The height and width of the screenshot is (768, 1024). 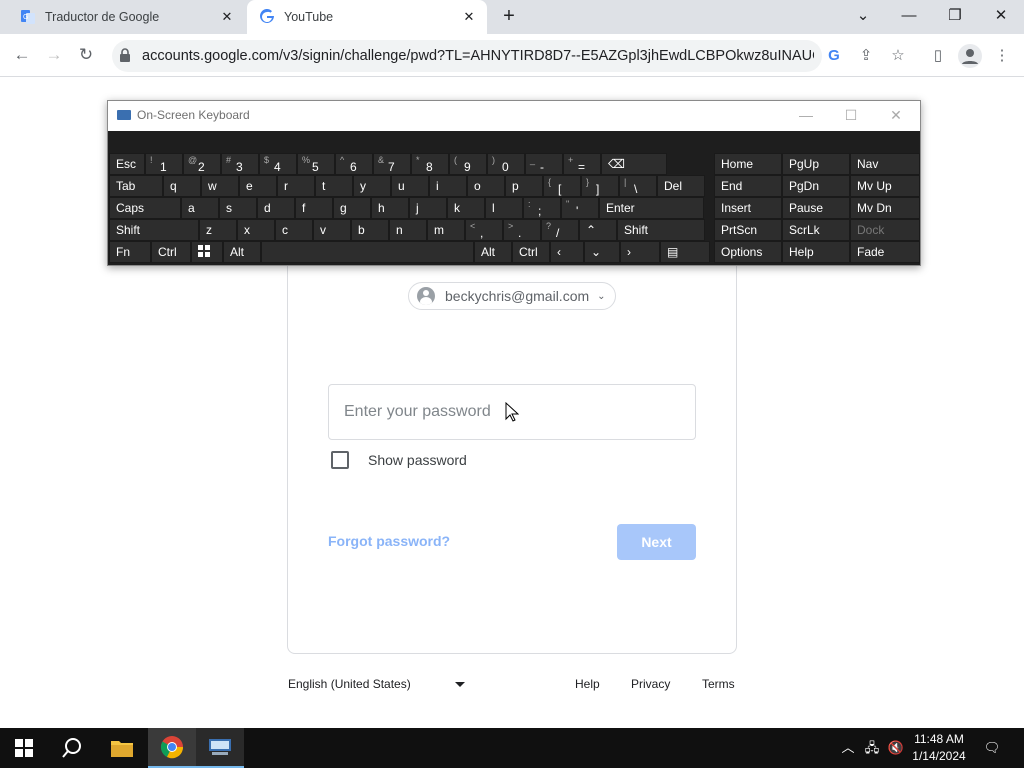 I want to click on osk-nav-key: Mv Dn, so click(x=885, y=208).